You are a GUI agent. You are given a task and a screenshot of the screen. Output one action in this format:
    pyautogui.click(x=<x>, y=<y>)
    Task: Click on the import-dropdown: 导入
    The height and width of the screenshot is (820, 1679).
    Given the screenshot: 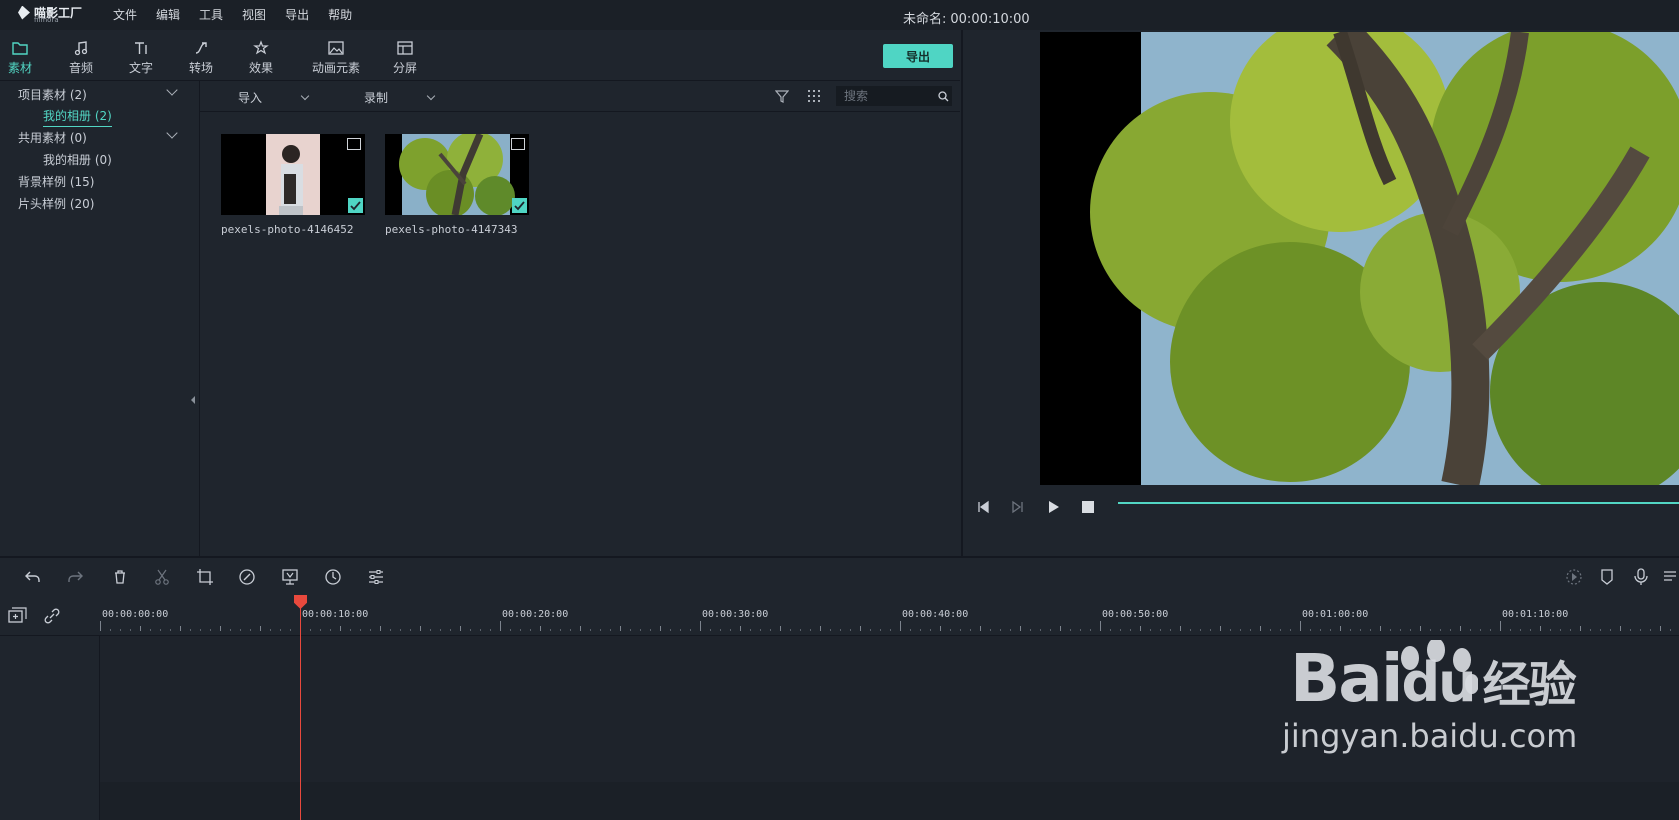 What is the action you would take?
    pyautogui.click(x=274, y=97)
    